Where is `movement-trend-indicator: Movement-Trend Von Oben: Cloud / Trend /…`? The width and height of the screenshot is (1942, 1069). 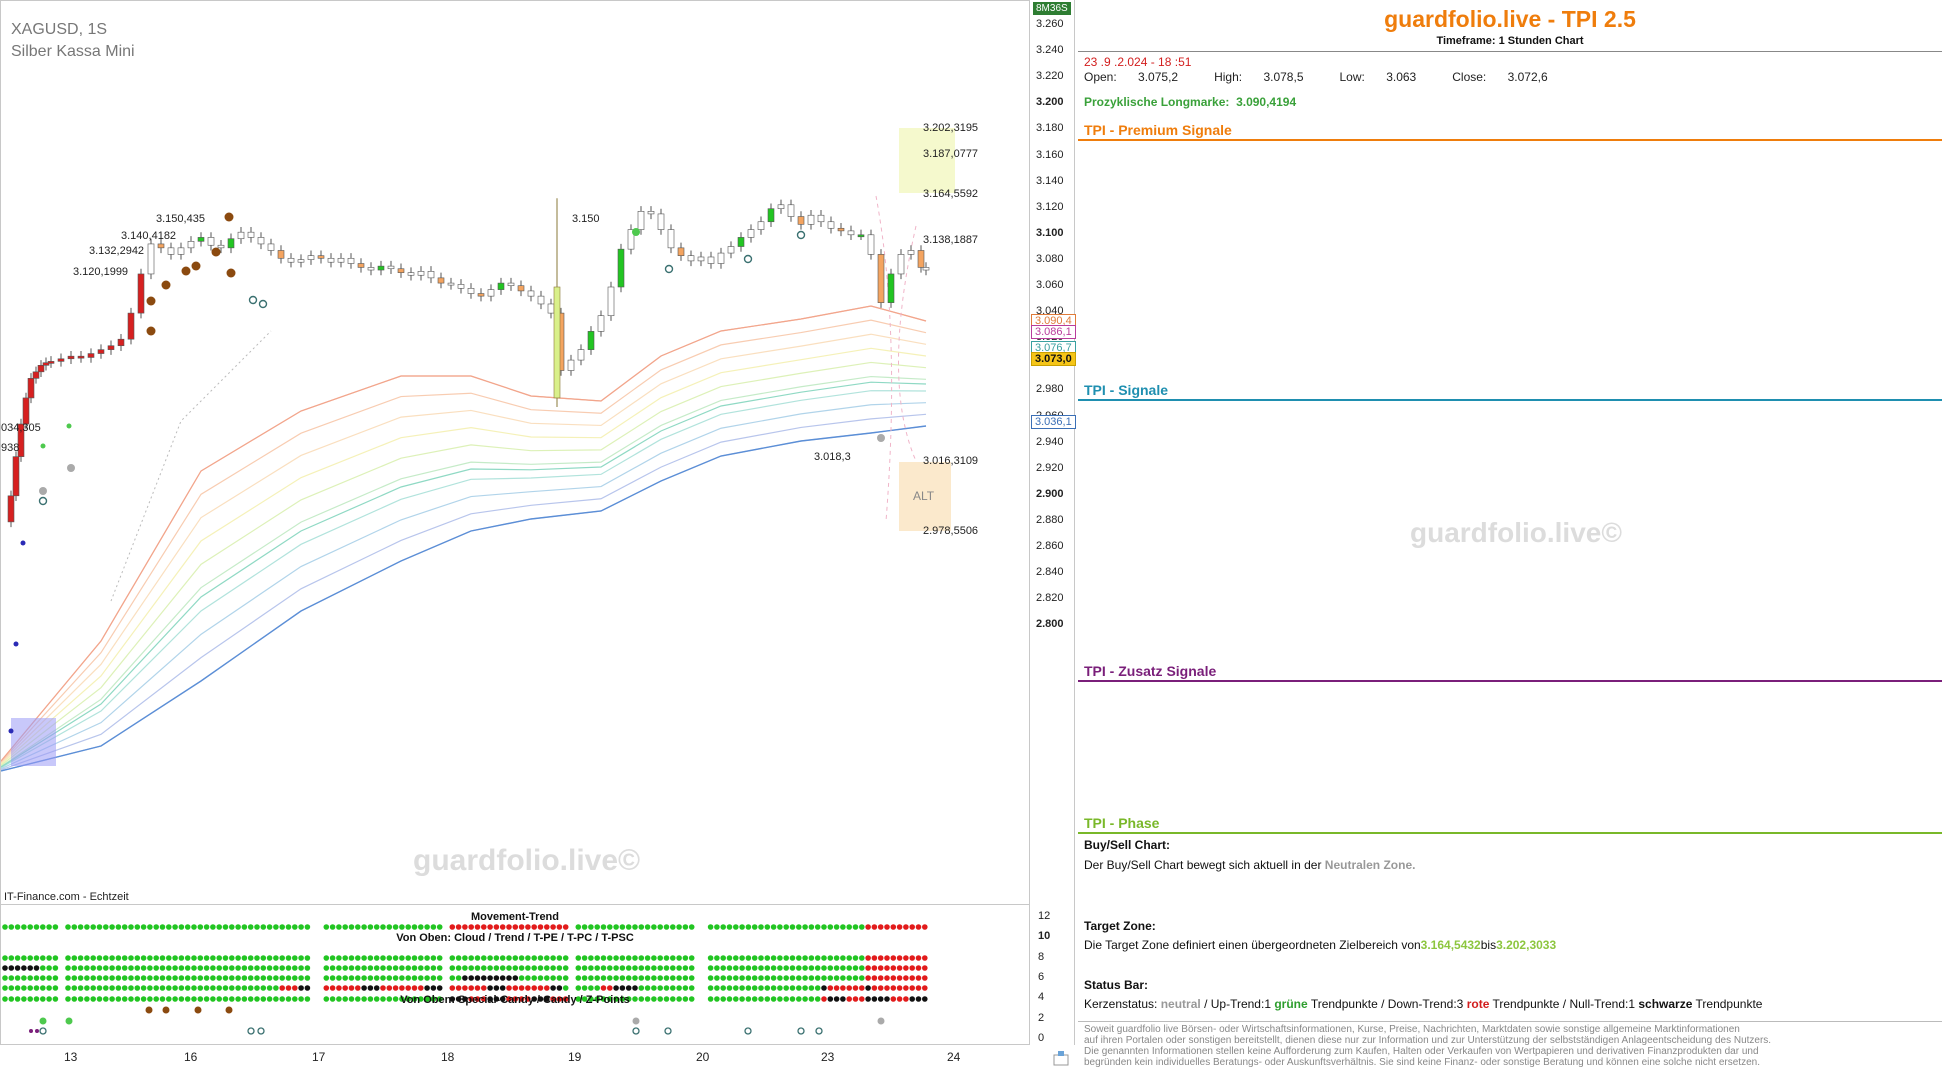 movement-trend-indicator: Movement-Trend Von Oben: Cloud / Trend /… is located at coordinates (515, 975).